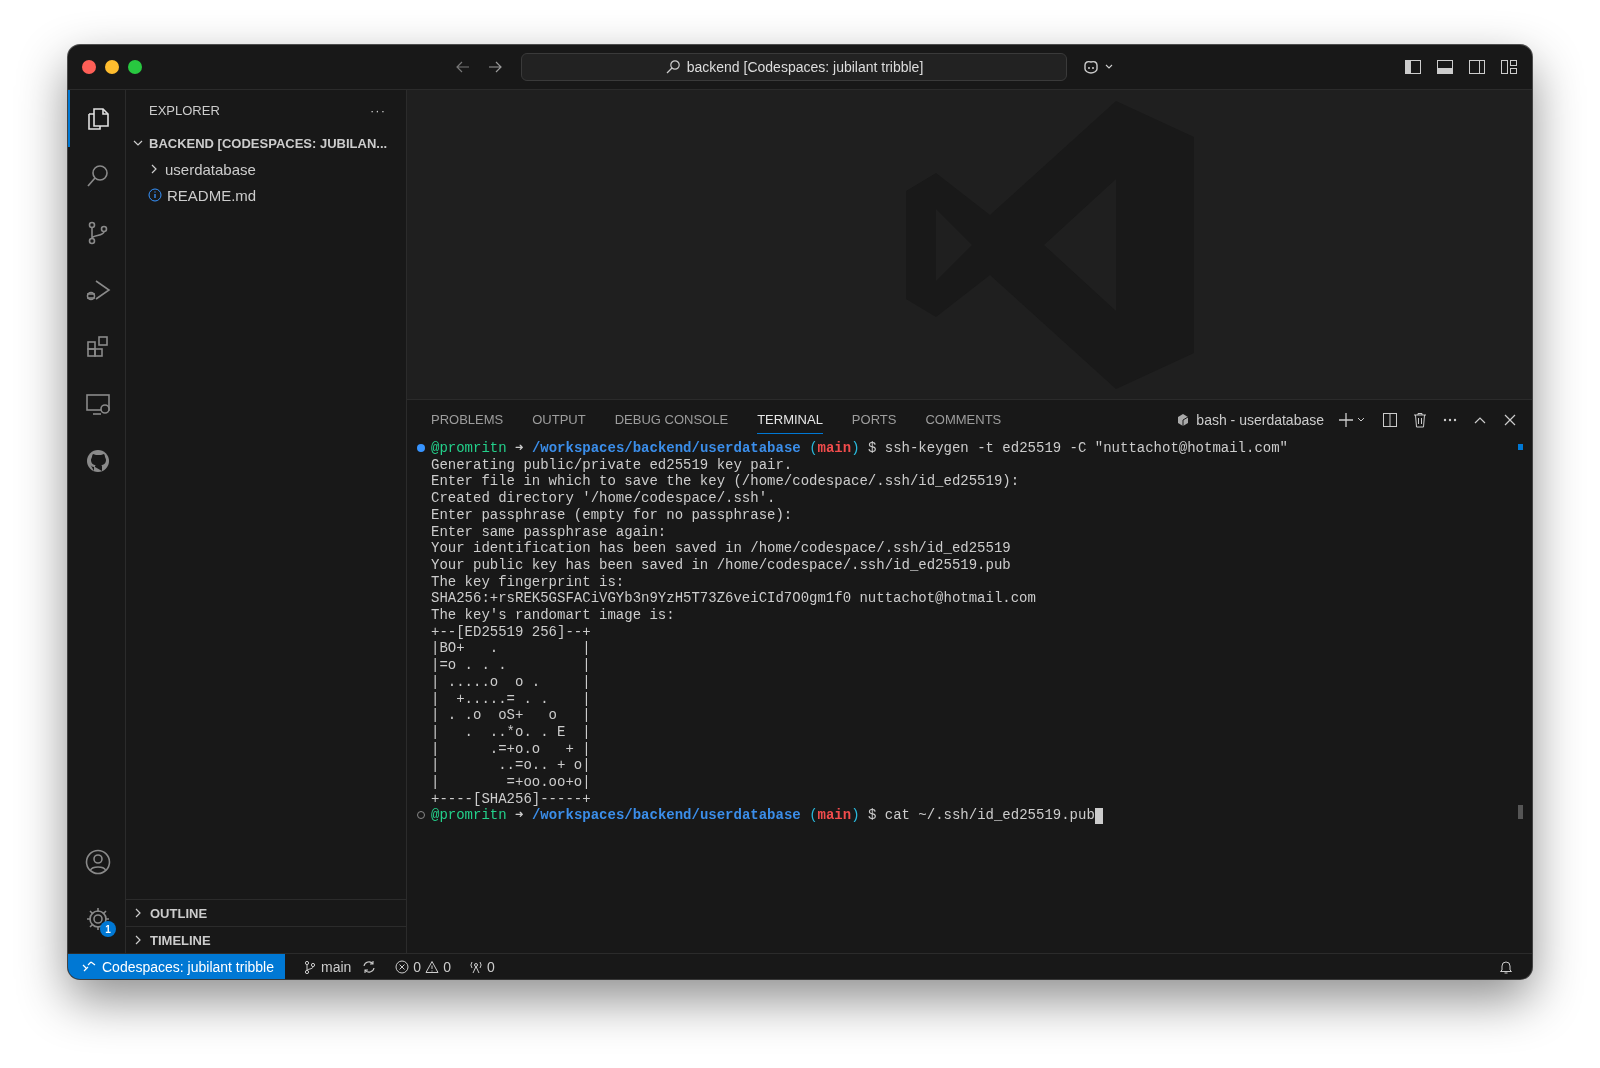  Describe the element at coordinates (421, 448) in the screenshot. I see `command-decoration-icon` at that location.